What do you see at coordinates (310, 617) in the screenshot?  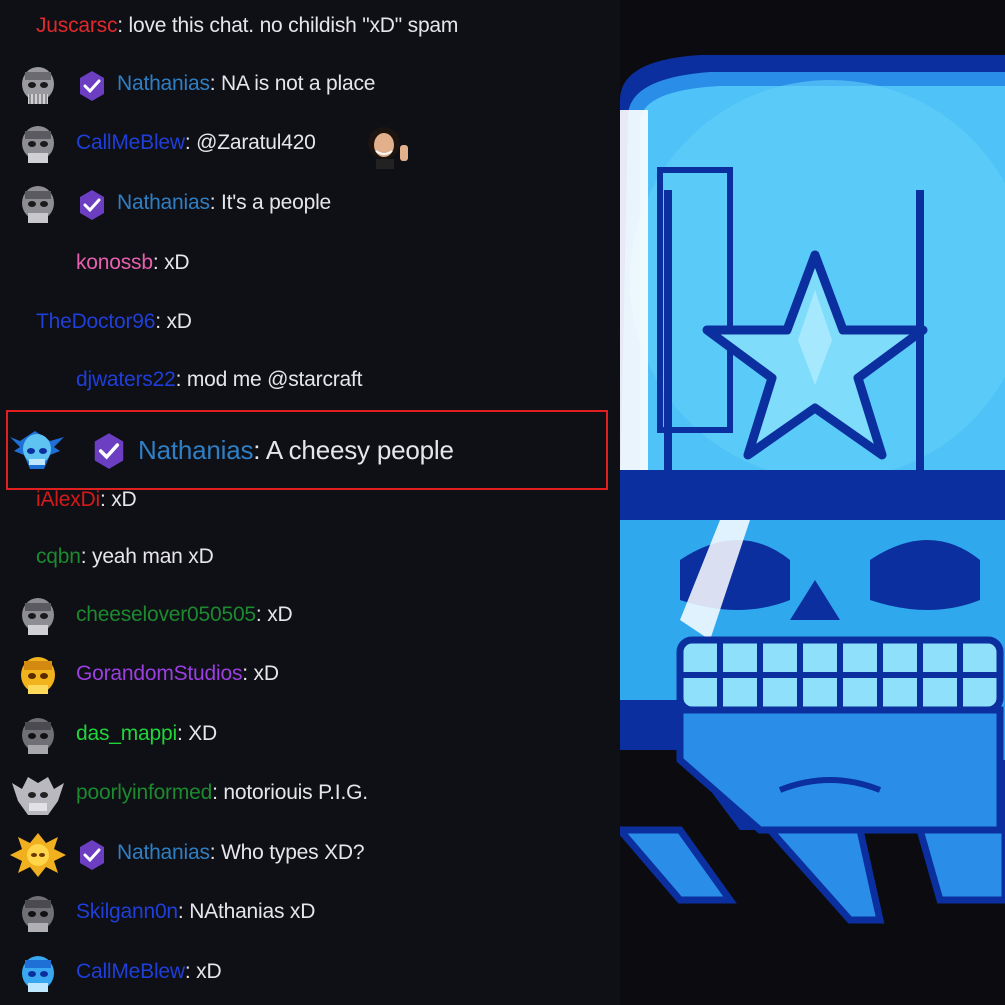 I see `chat-message: cheeselover050505: xD` at bounding box center [310, 617].